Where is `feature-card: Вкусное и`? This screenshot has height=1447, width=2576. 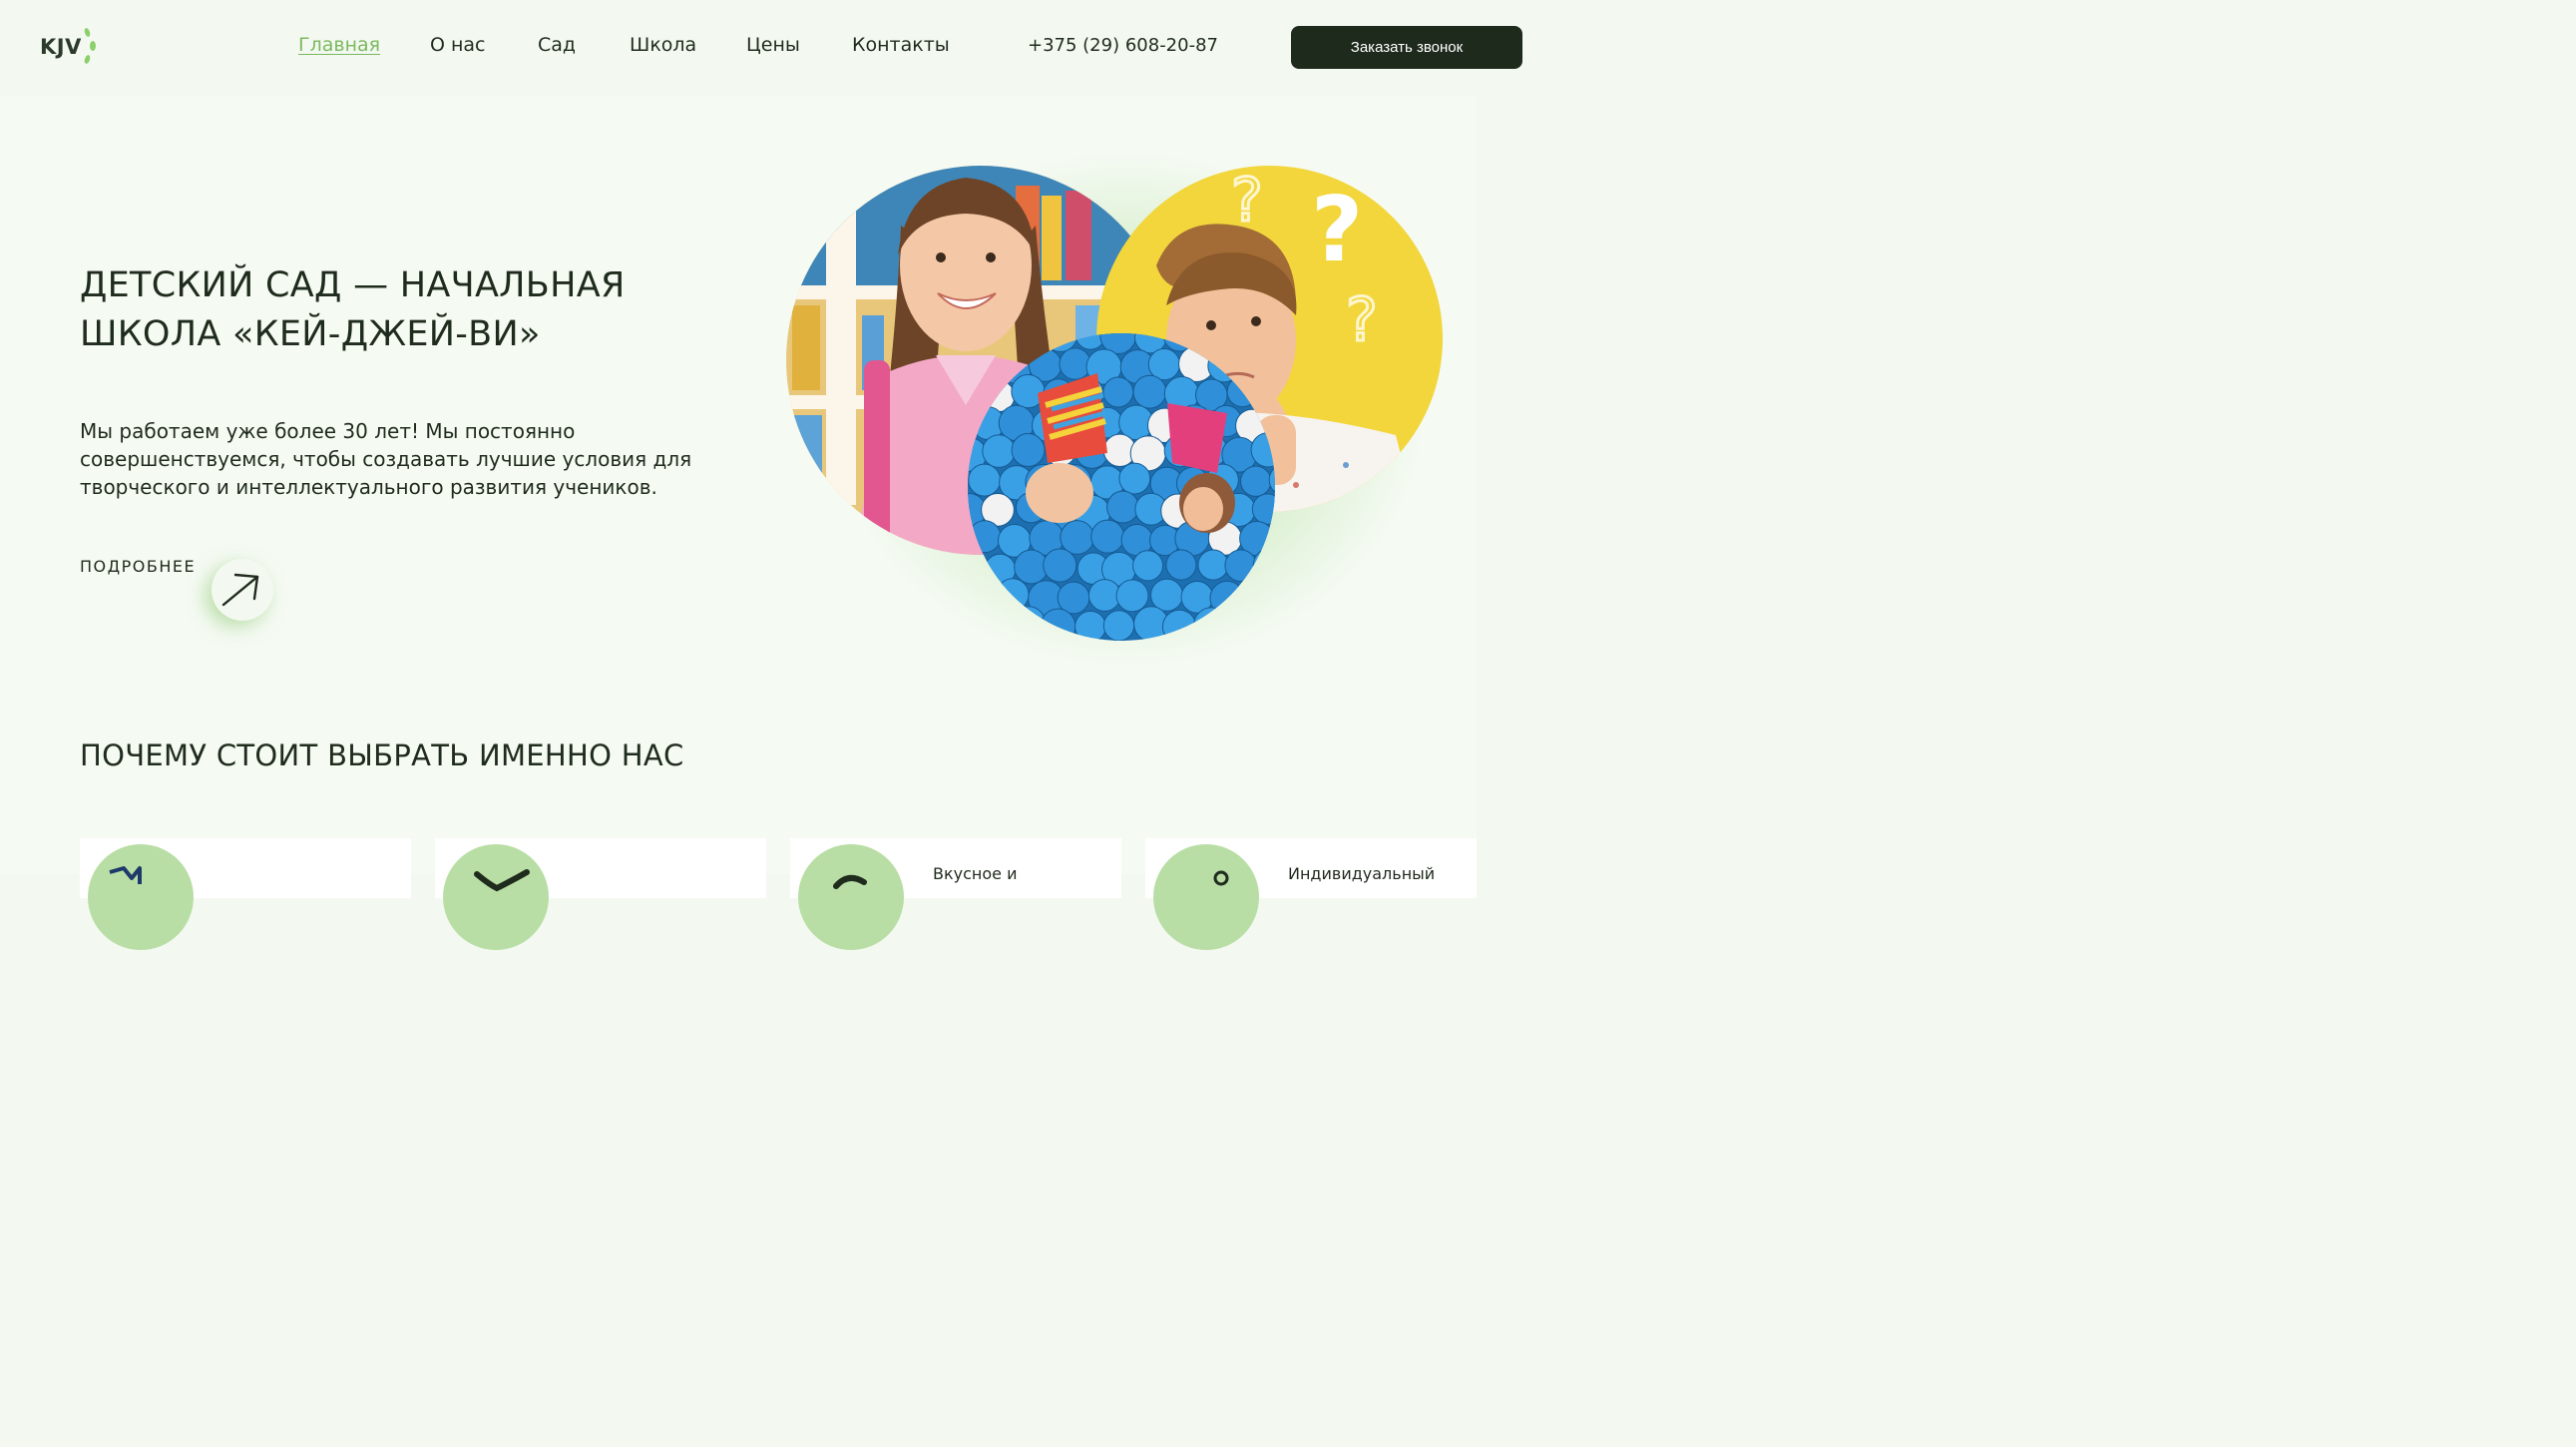 feature-card: Вкусное и is located at coordinates (955, 894).